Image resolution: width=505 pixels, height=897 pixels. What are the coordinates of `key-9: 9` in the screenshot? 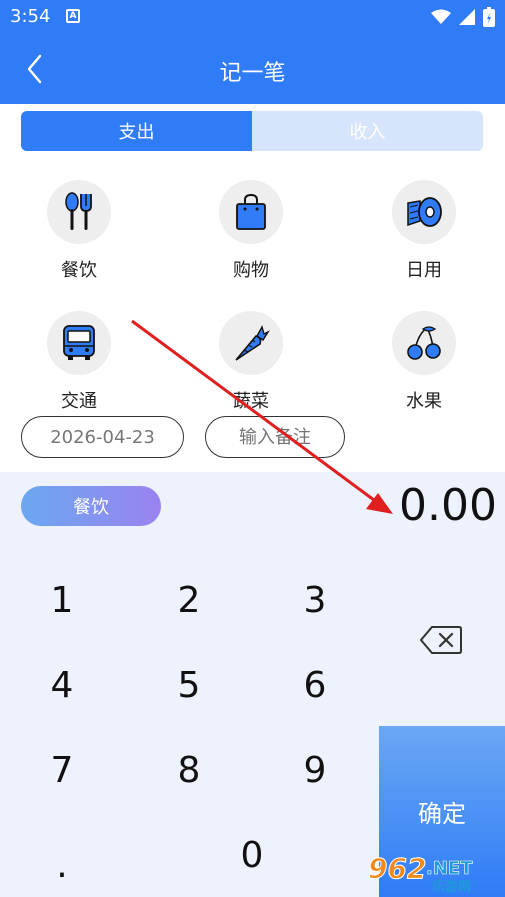 It's located at (315, 770).